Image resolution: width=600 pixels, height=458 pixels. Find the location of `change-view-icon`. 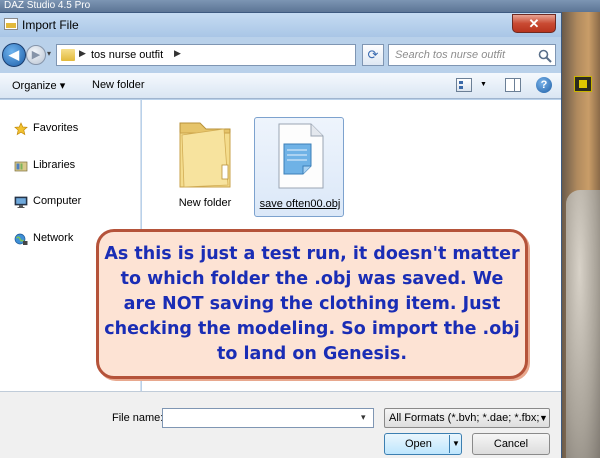

change-view-icon is located at coordinates (464, 85).